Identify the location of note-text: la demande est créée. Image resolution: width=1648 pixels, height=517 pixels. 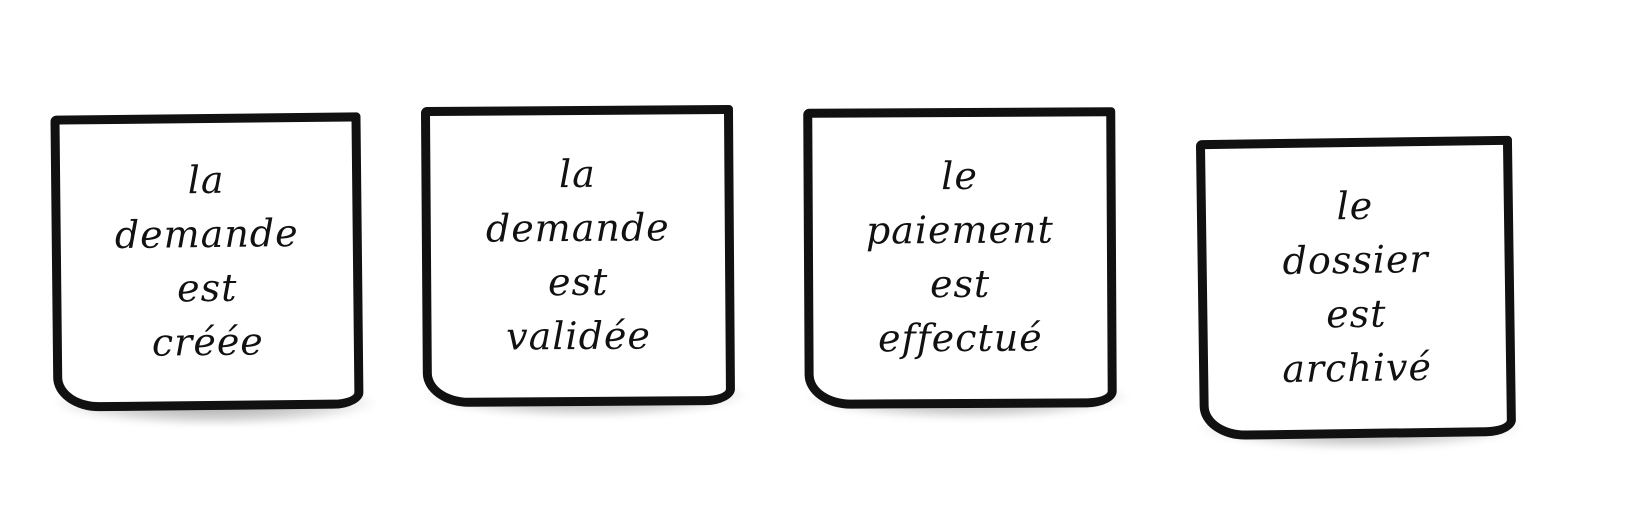
(206, 261).